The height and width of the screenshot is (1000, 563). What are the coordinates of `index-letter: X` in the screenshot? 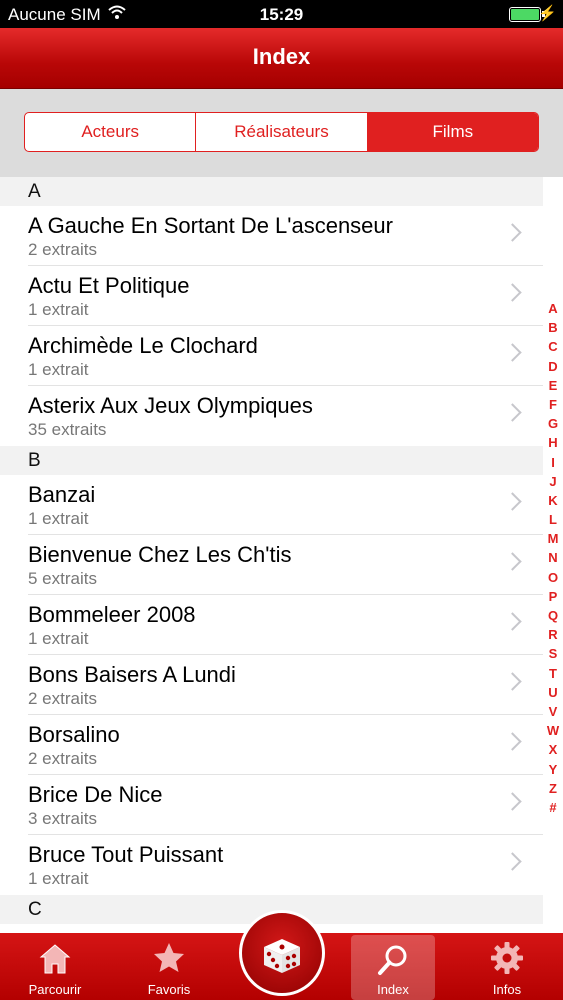 It's located at (553, 749).